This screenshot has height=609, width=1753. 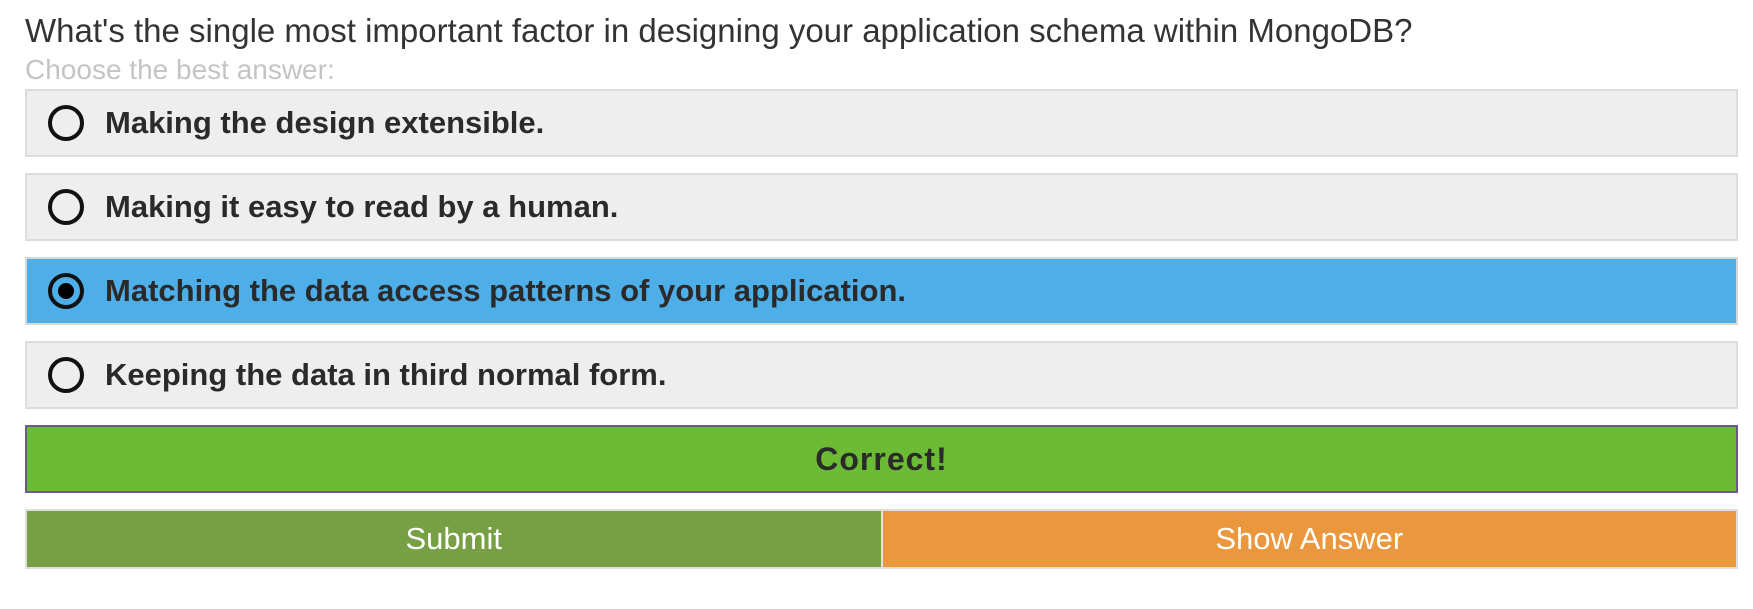 I want to click on option-label: Making the design extensible., so click(x=325, y=122).